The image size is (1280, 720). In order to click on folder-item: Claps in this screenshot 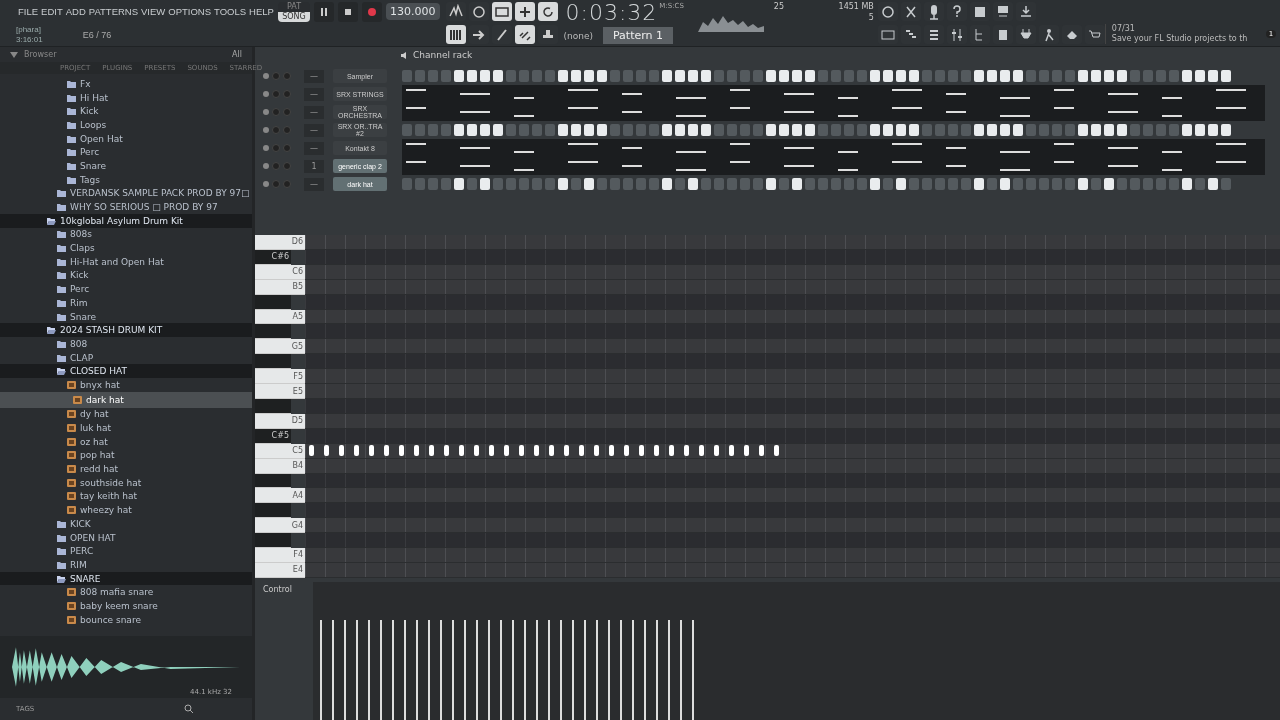, I will do `click(126, 248)`.